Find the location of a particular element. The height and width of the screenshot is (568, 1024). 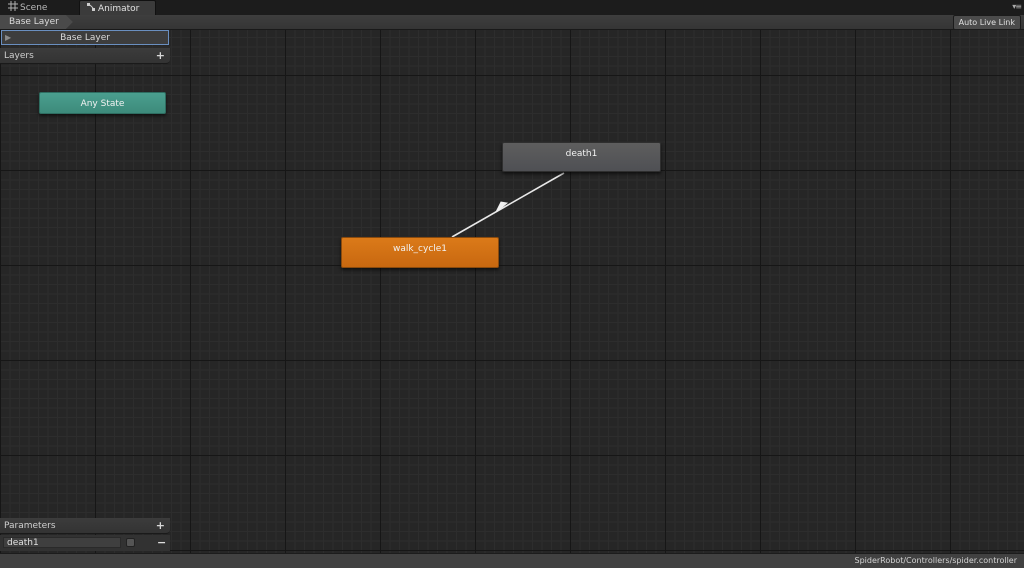

state-any-state: Any State is located at coordinates (102, 103).